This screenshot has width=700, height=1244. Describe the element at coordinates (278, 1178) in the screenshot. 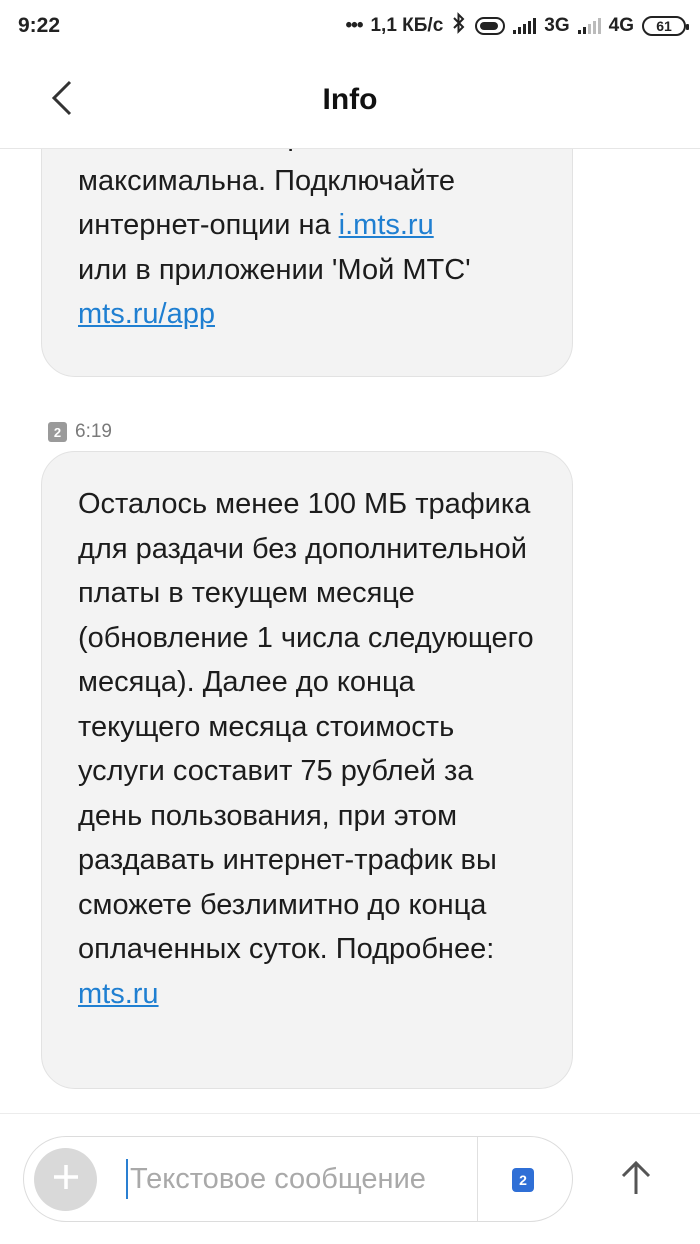

I see `message-input-placeholder: Текстовое сообщение` at that location.